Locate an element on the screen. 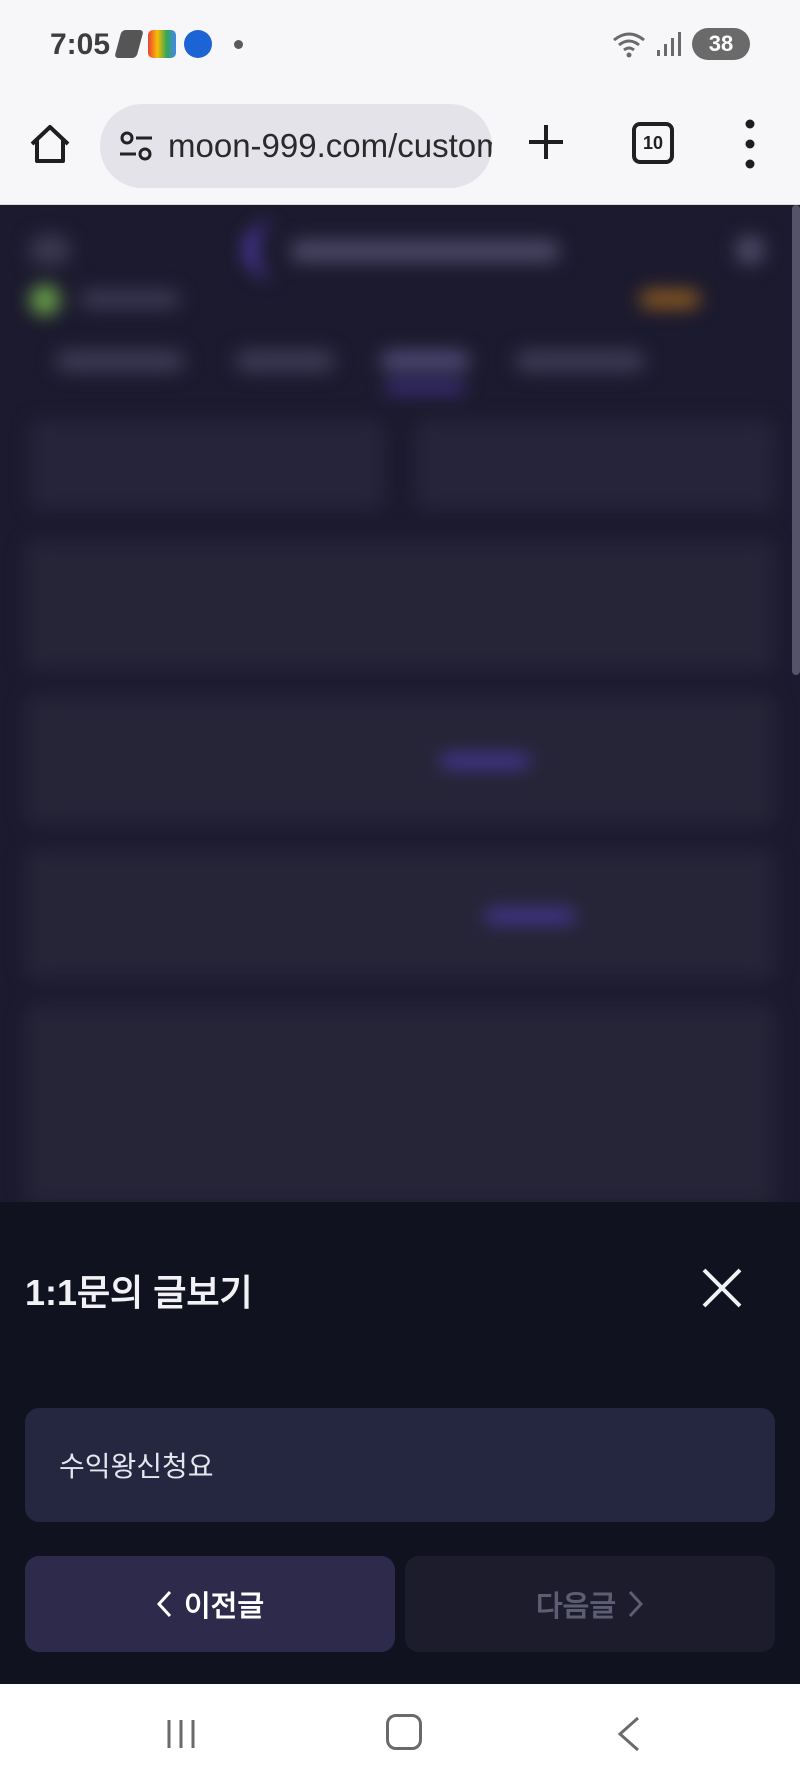 This screenshot has width=800, height=1784. recent-apps-icon is located at coordinates (181, 1734).